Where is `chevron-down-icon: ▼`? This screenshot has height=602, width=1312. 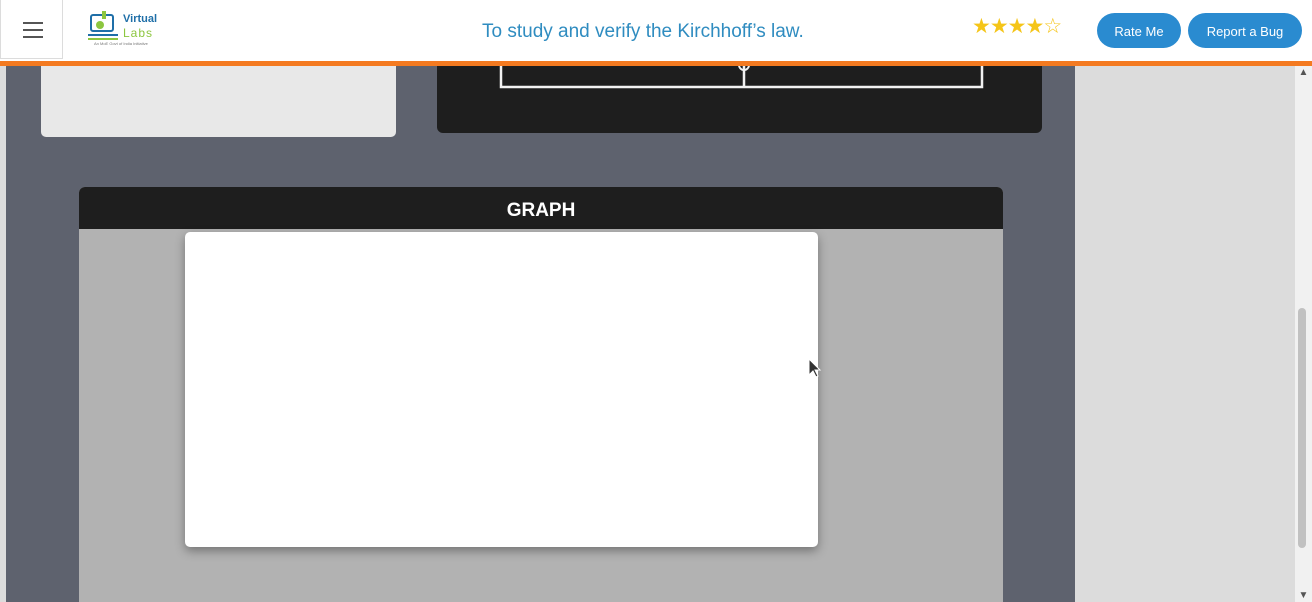 chevron-down-icon: ▼ is located at coordinates (1303, 595).